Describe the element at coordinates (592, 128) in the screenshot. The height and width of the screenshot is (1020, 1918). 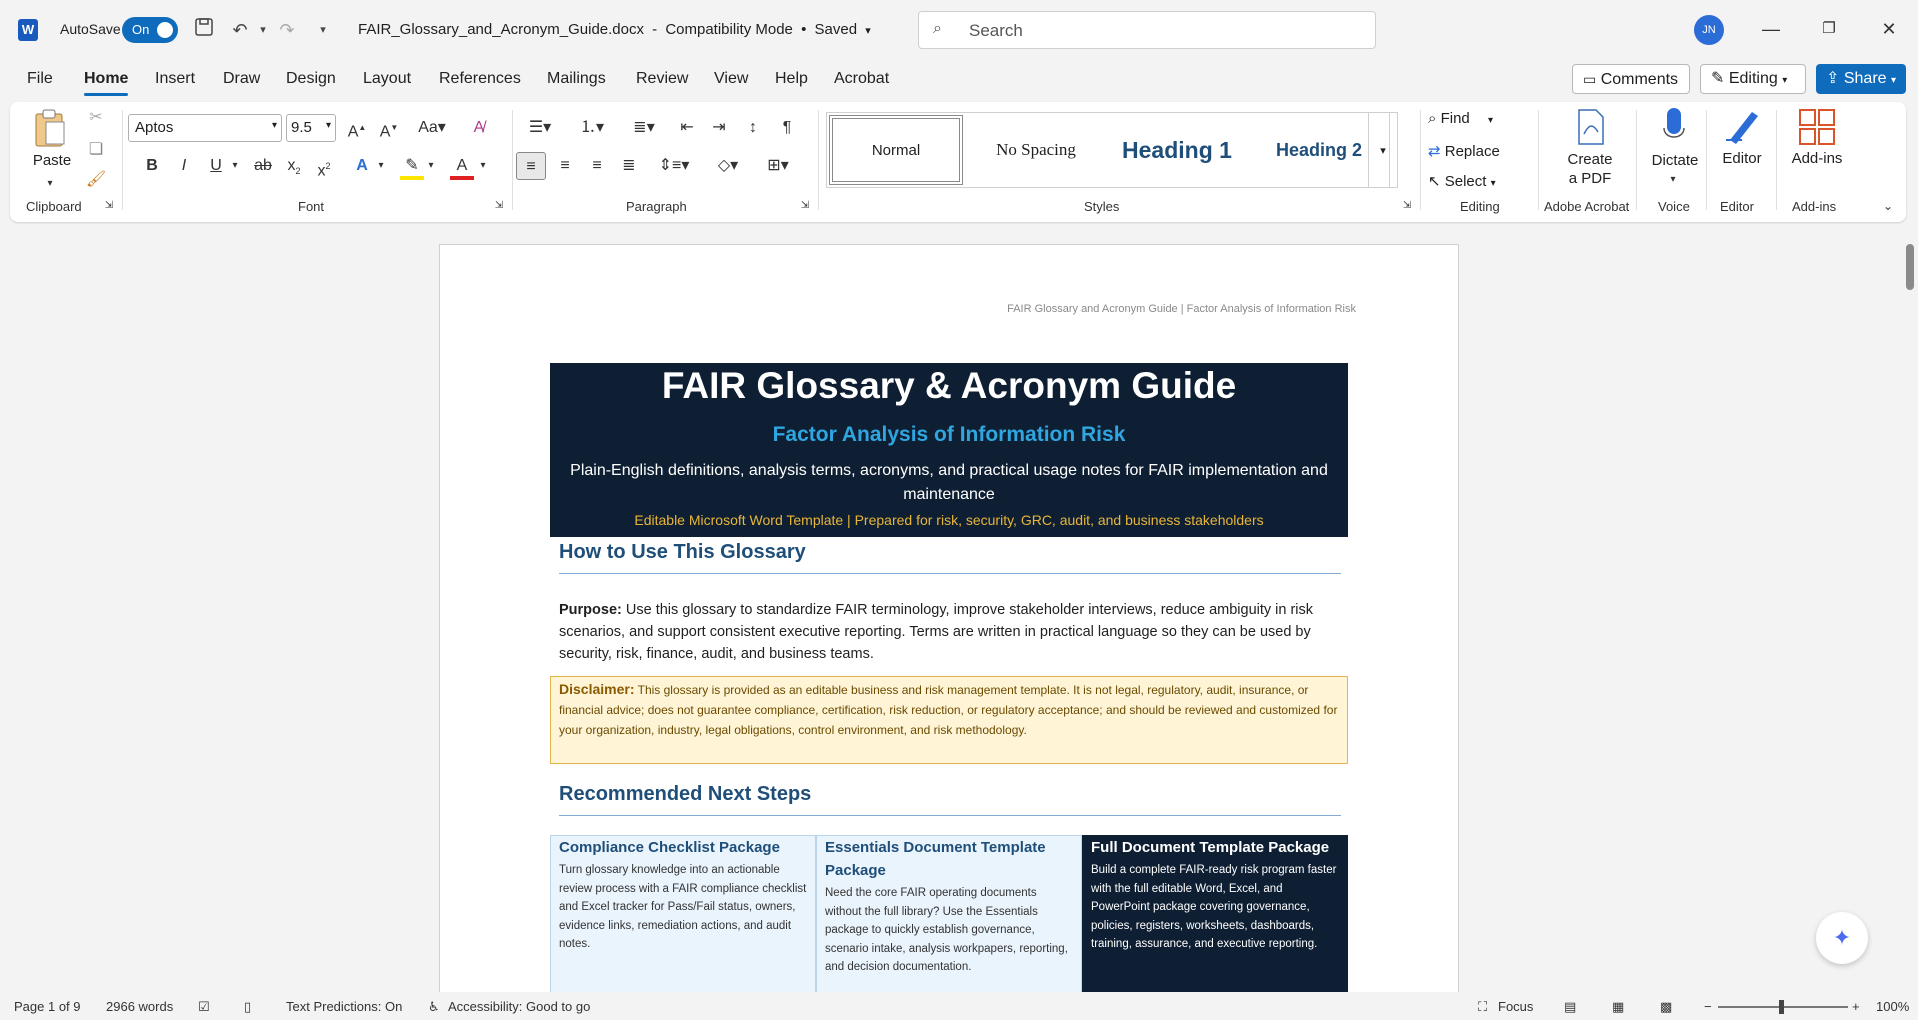
I see `numbering-icon: ⒈▾` at that location.